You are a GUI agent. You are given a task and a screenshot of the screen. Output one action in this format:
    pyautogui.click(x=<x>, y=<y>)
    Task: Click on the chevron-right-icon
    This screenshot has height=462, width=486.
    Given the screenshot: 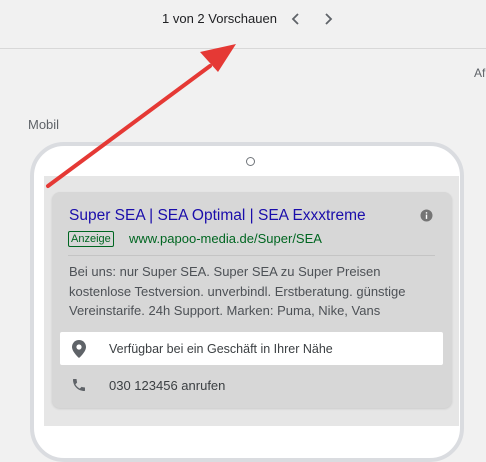 What is the action you would take?
    pyautogui.click(x=329, y=19)
    